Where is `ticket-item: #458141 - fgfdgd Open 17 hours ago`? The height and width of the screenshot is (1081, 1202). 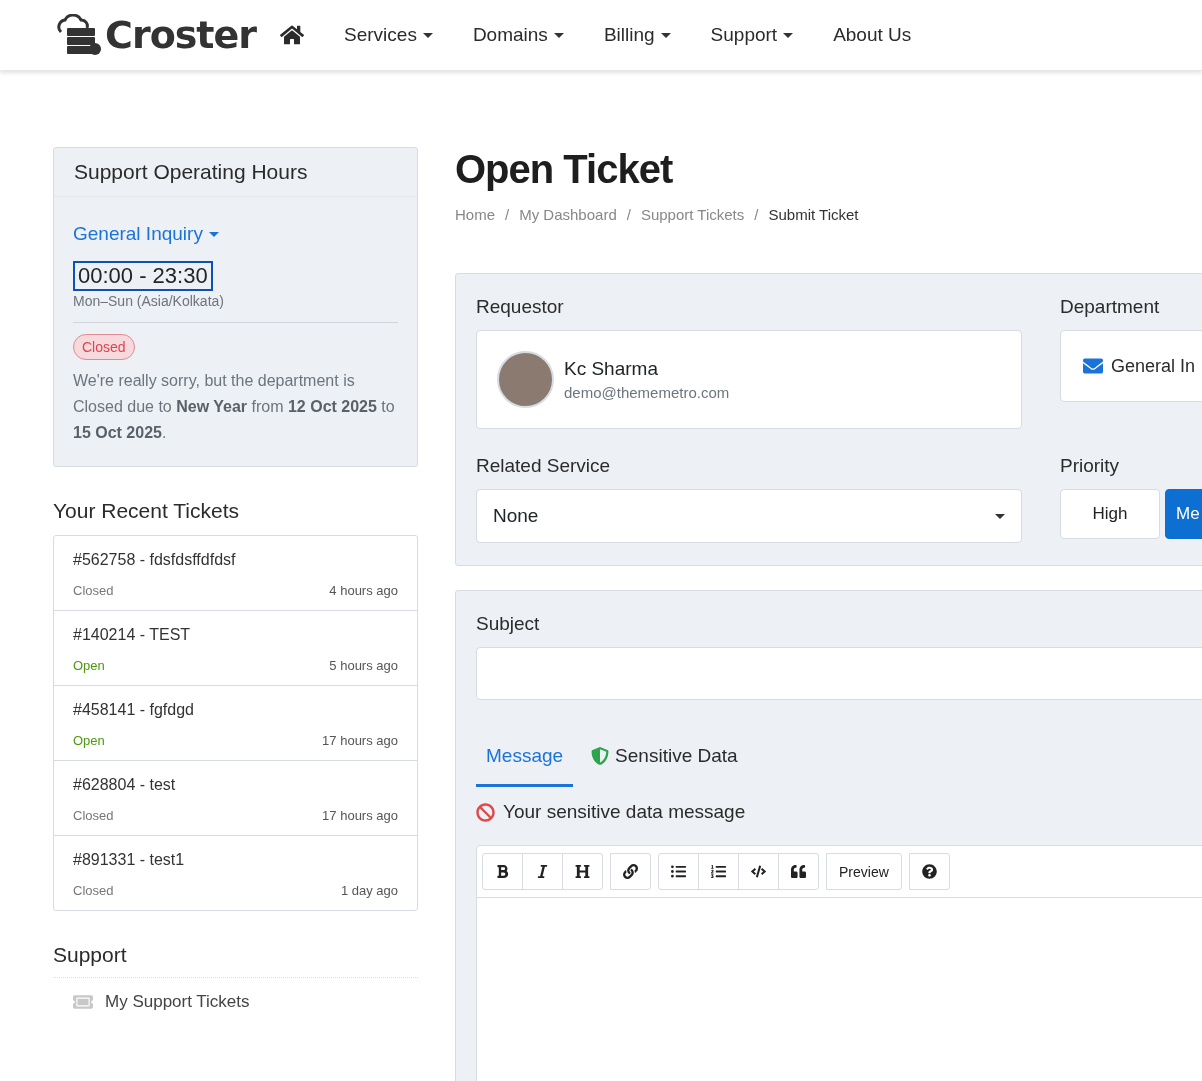 ticket-item: #458141 - fgfdgd Open 17 hours ago is located at coordinates (235, 723).